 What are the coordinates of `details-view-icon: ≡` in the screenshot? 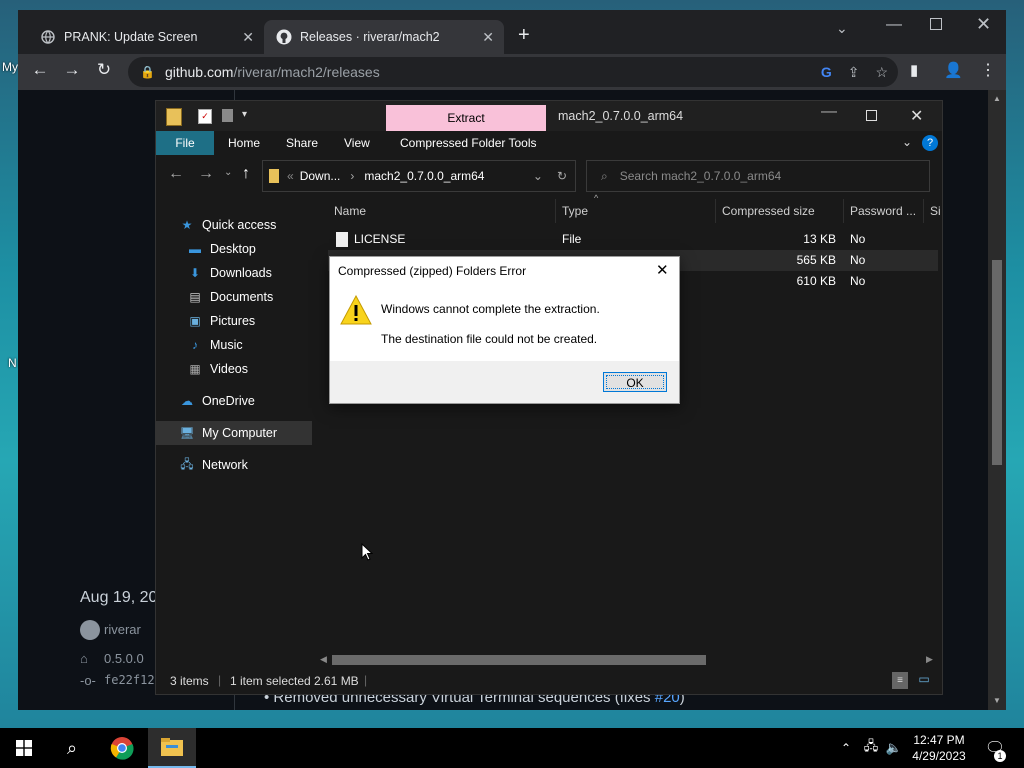 It's located at (900, 680).